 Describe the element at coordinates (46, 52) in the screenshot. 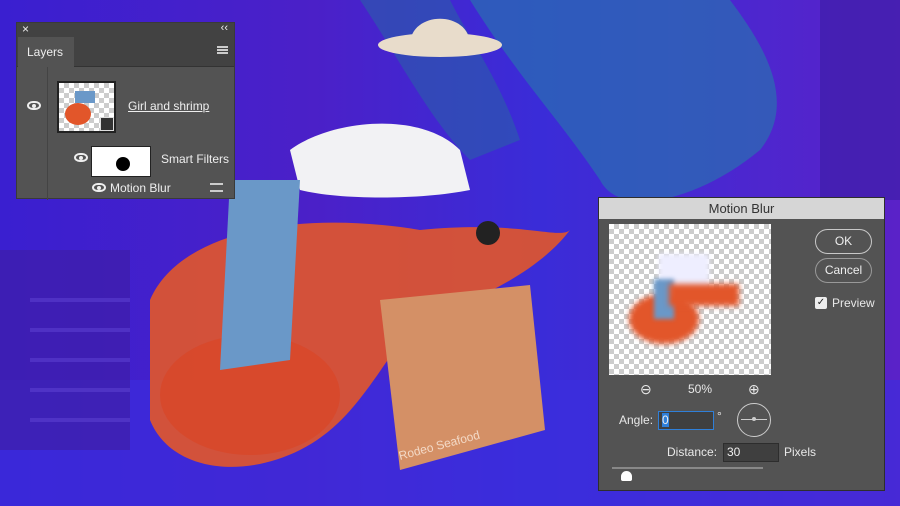

I see `tab-layers: Layers` at that location.